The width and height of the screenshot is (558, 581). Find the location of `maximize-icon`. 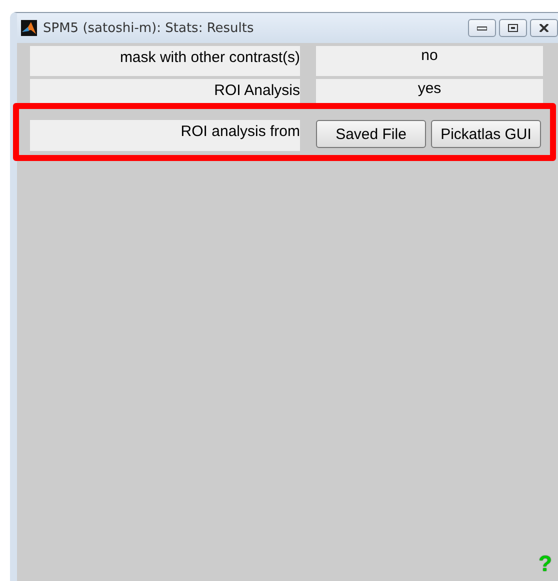

maximize-icon is located at coordinates (513, 28).